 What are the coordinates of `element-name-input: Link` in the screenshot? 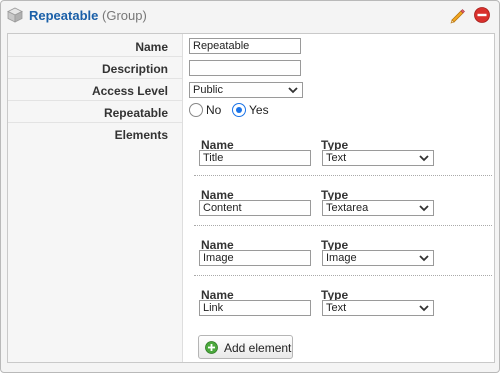 It's located at (255, 308).